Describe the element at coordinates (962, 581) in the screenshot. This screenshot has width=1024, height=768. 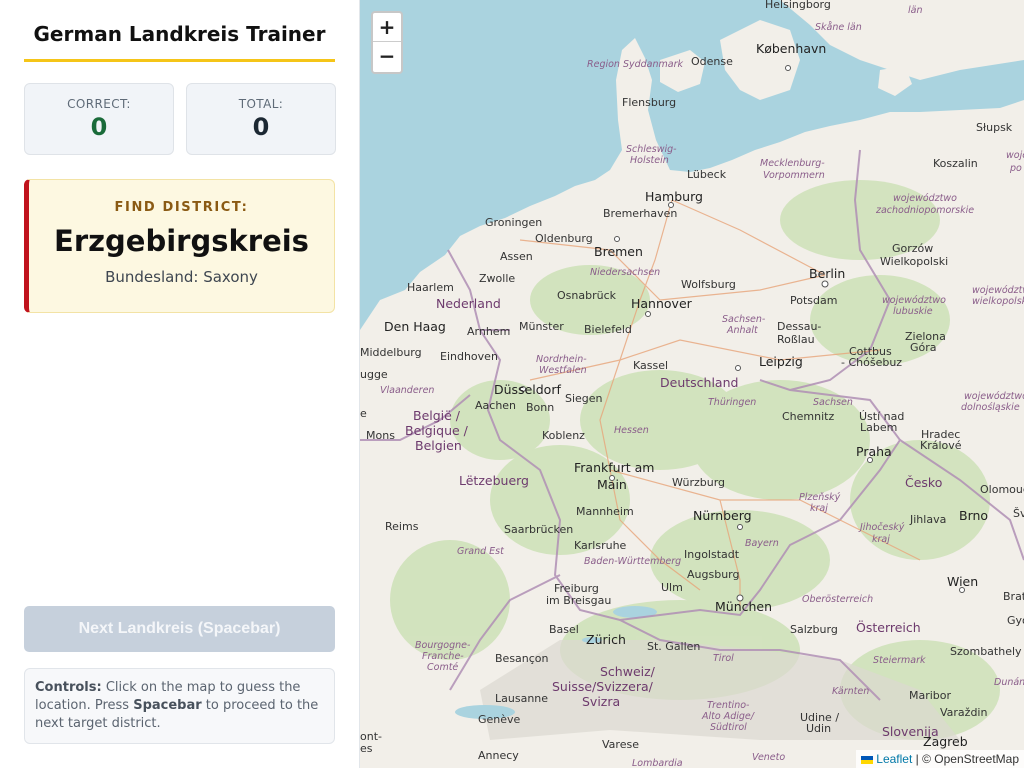
I see `label-wien: Wien` at that location.